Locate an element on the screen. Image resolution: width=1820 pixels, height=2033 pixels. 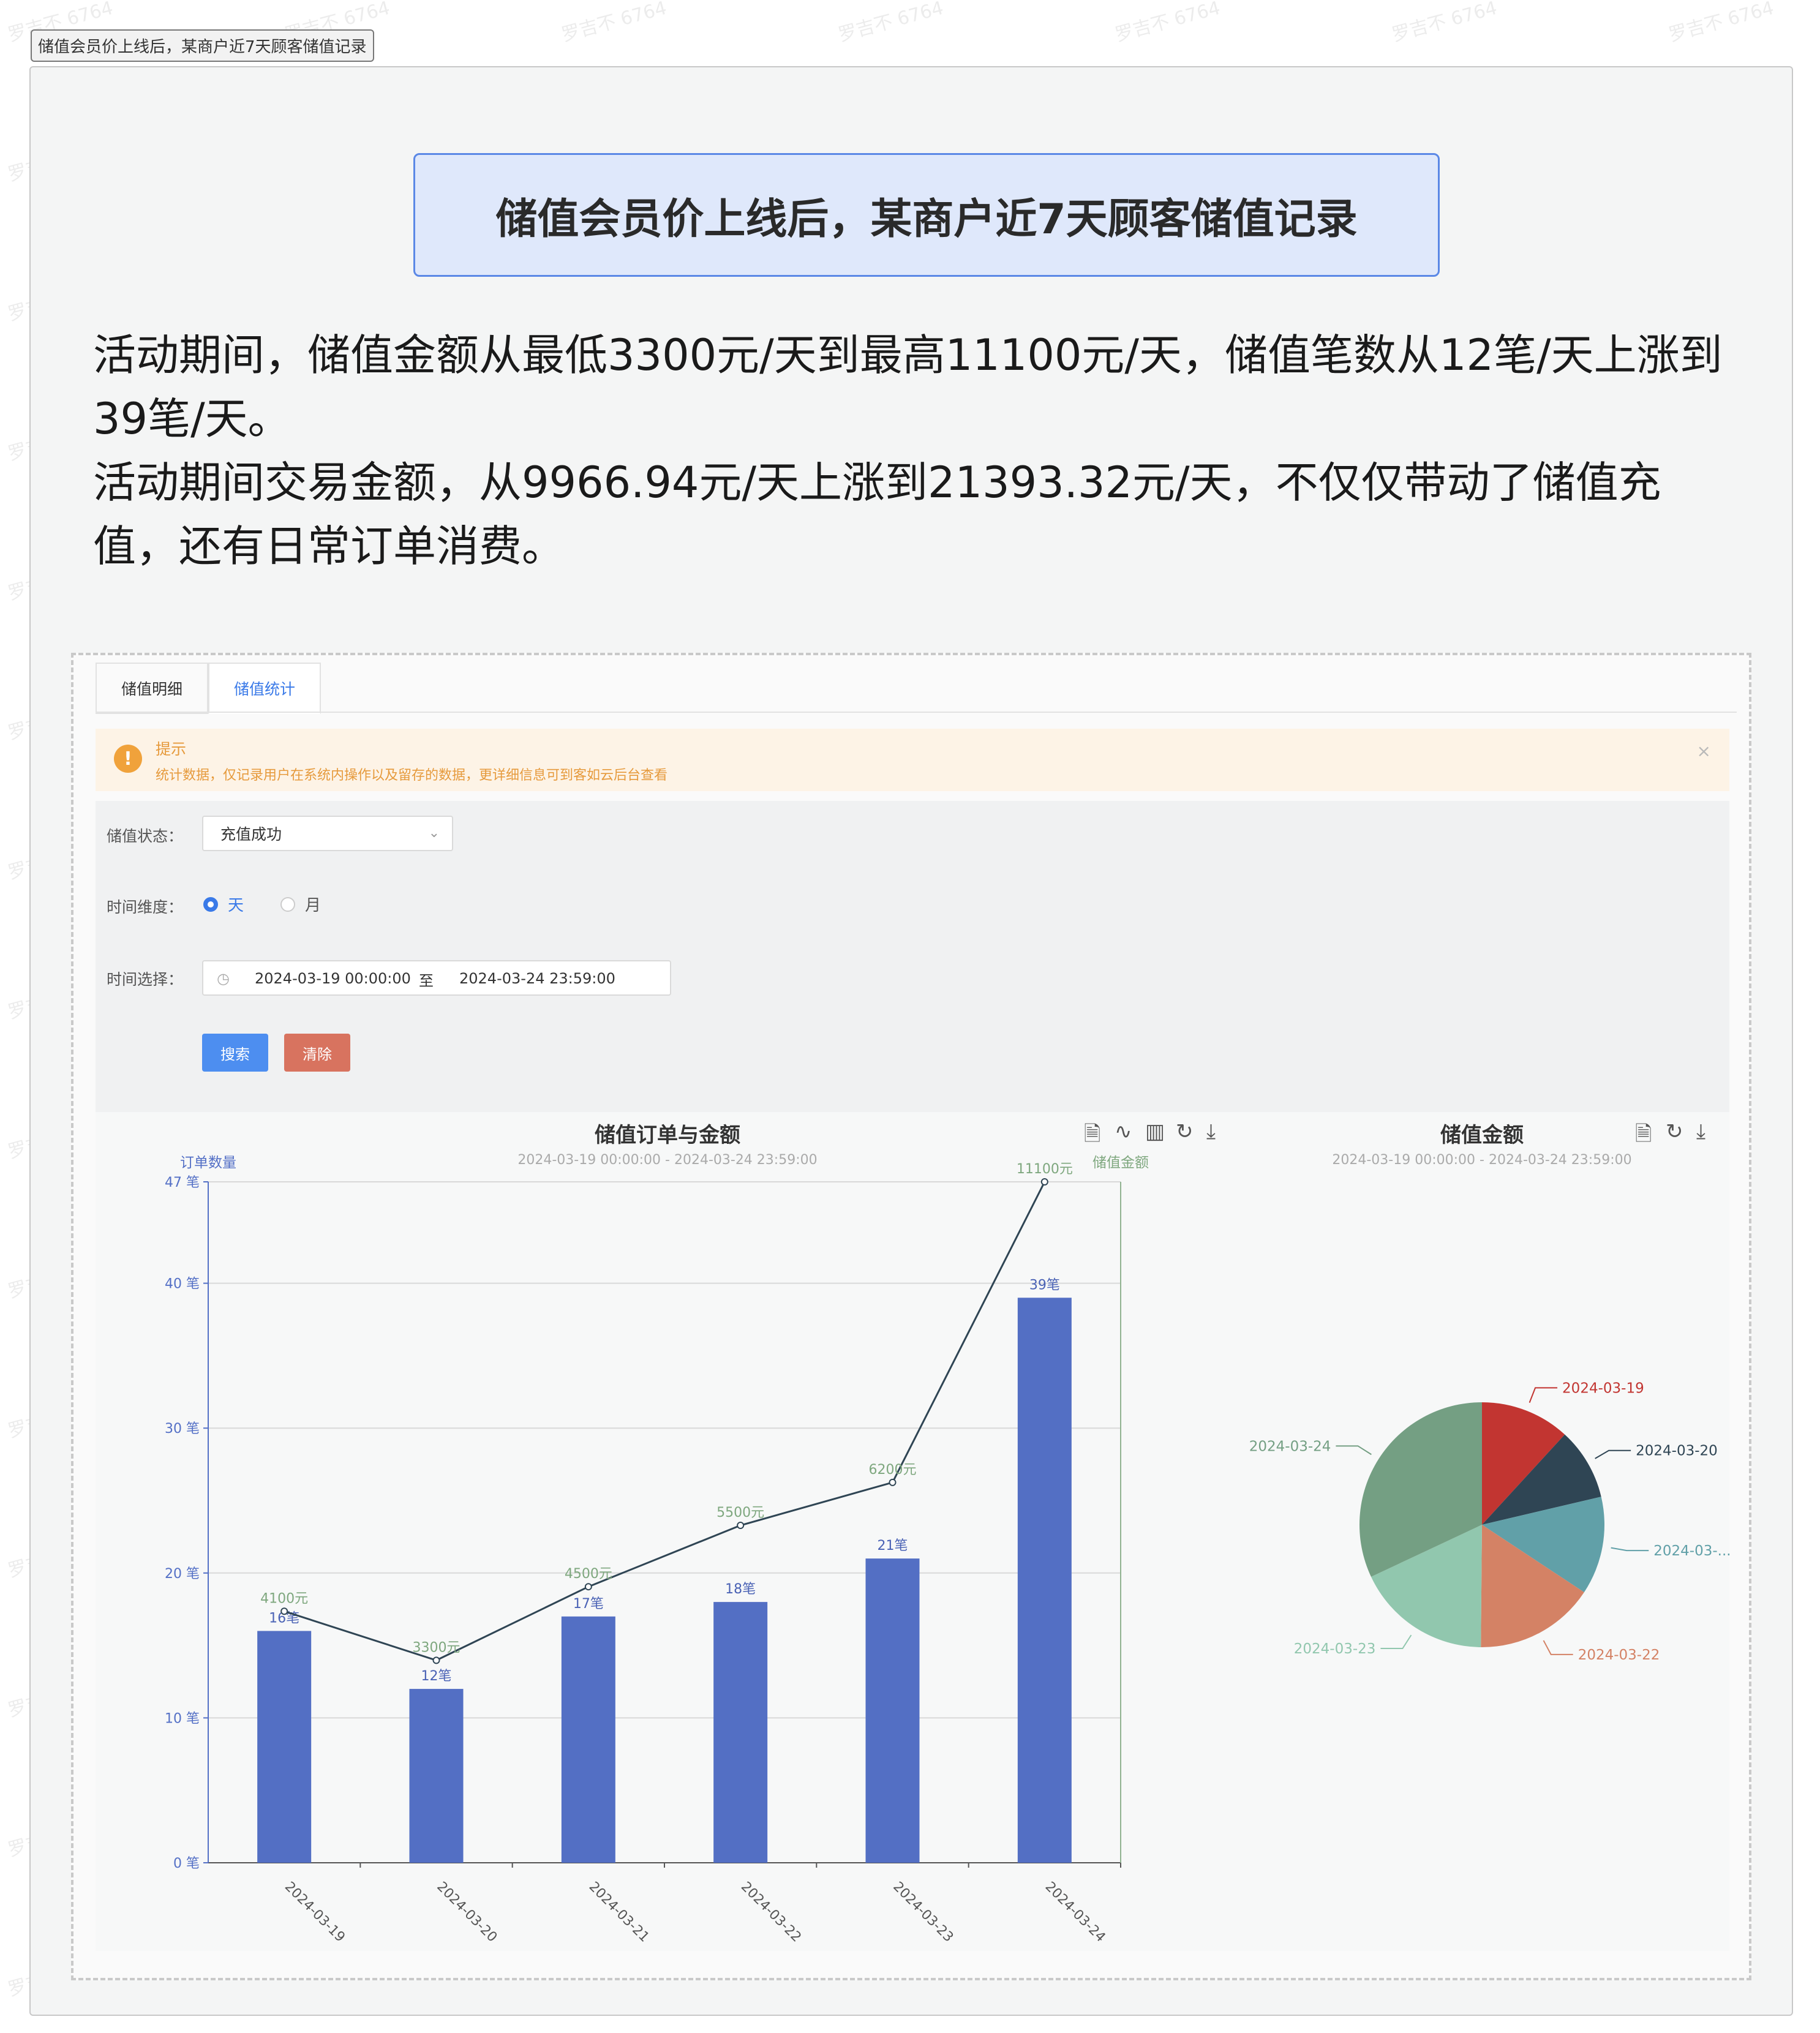
y-tick-label: 0 笔 is located at coordinates (186, 1863).